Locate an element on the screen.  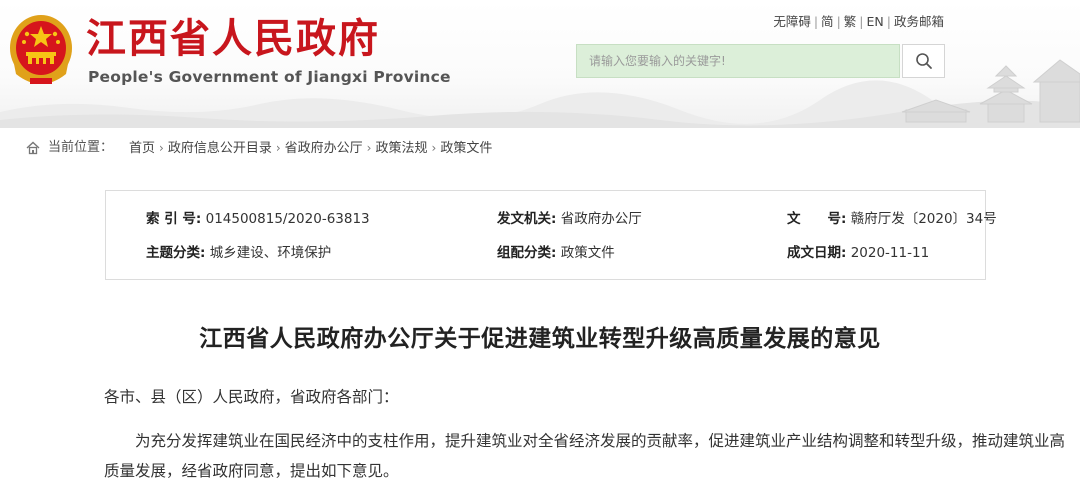
home-icon is located at coordinates (33, 148).